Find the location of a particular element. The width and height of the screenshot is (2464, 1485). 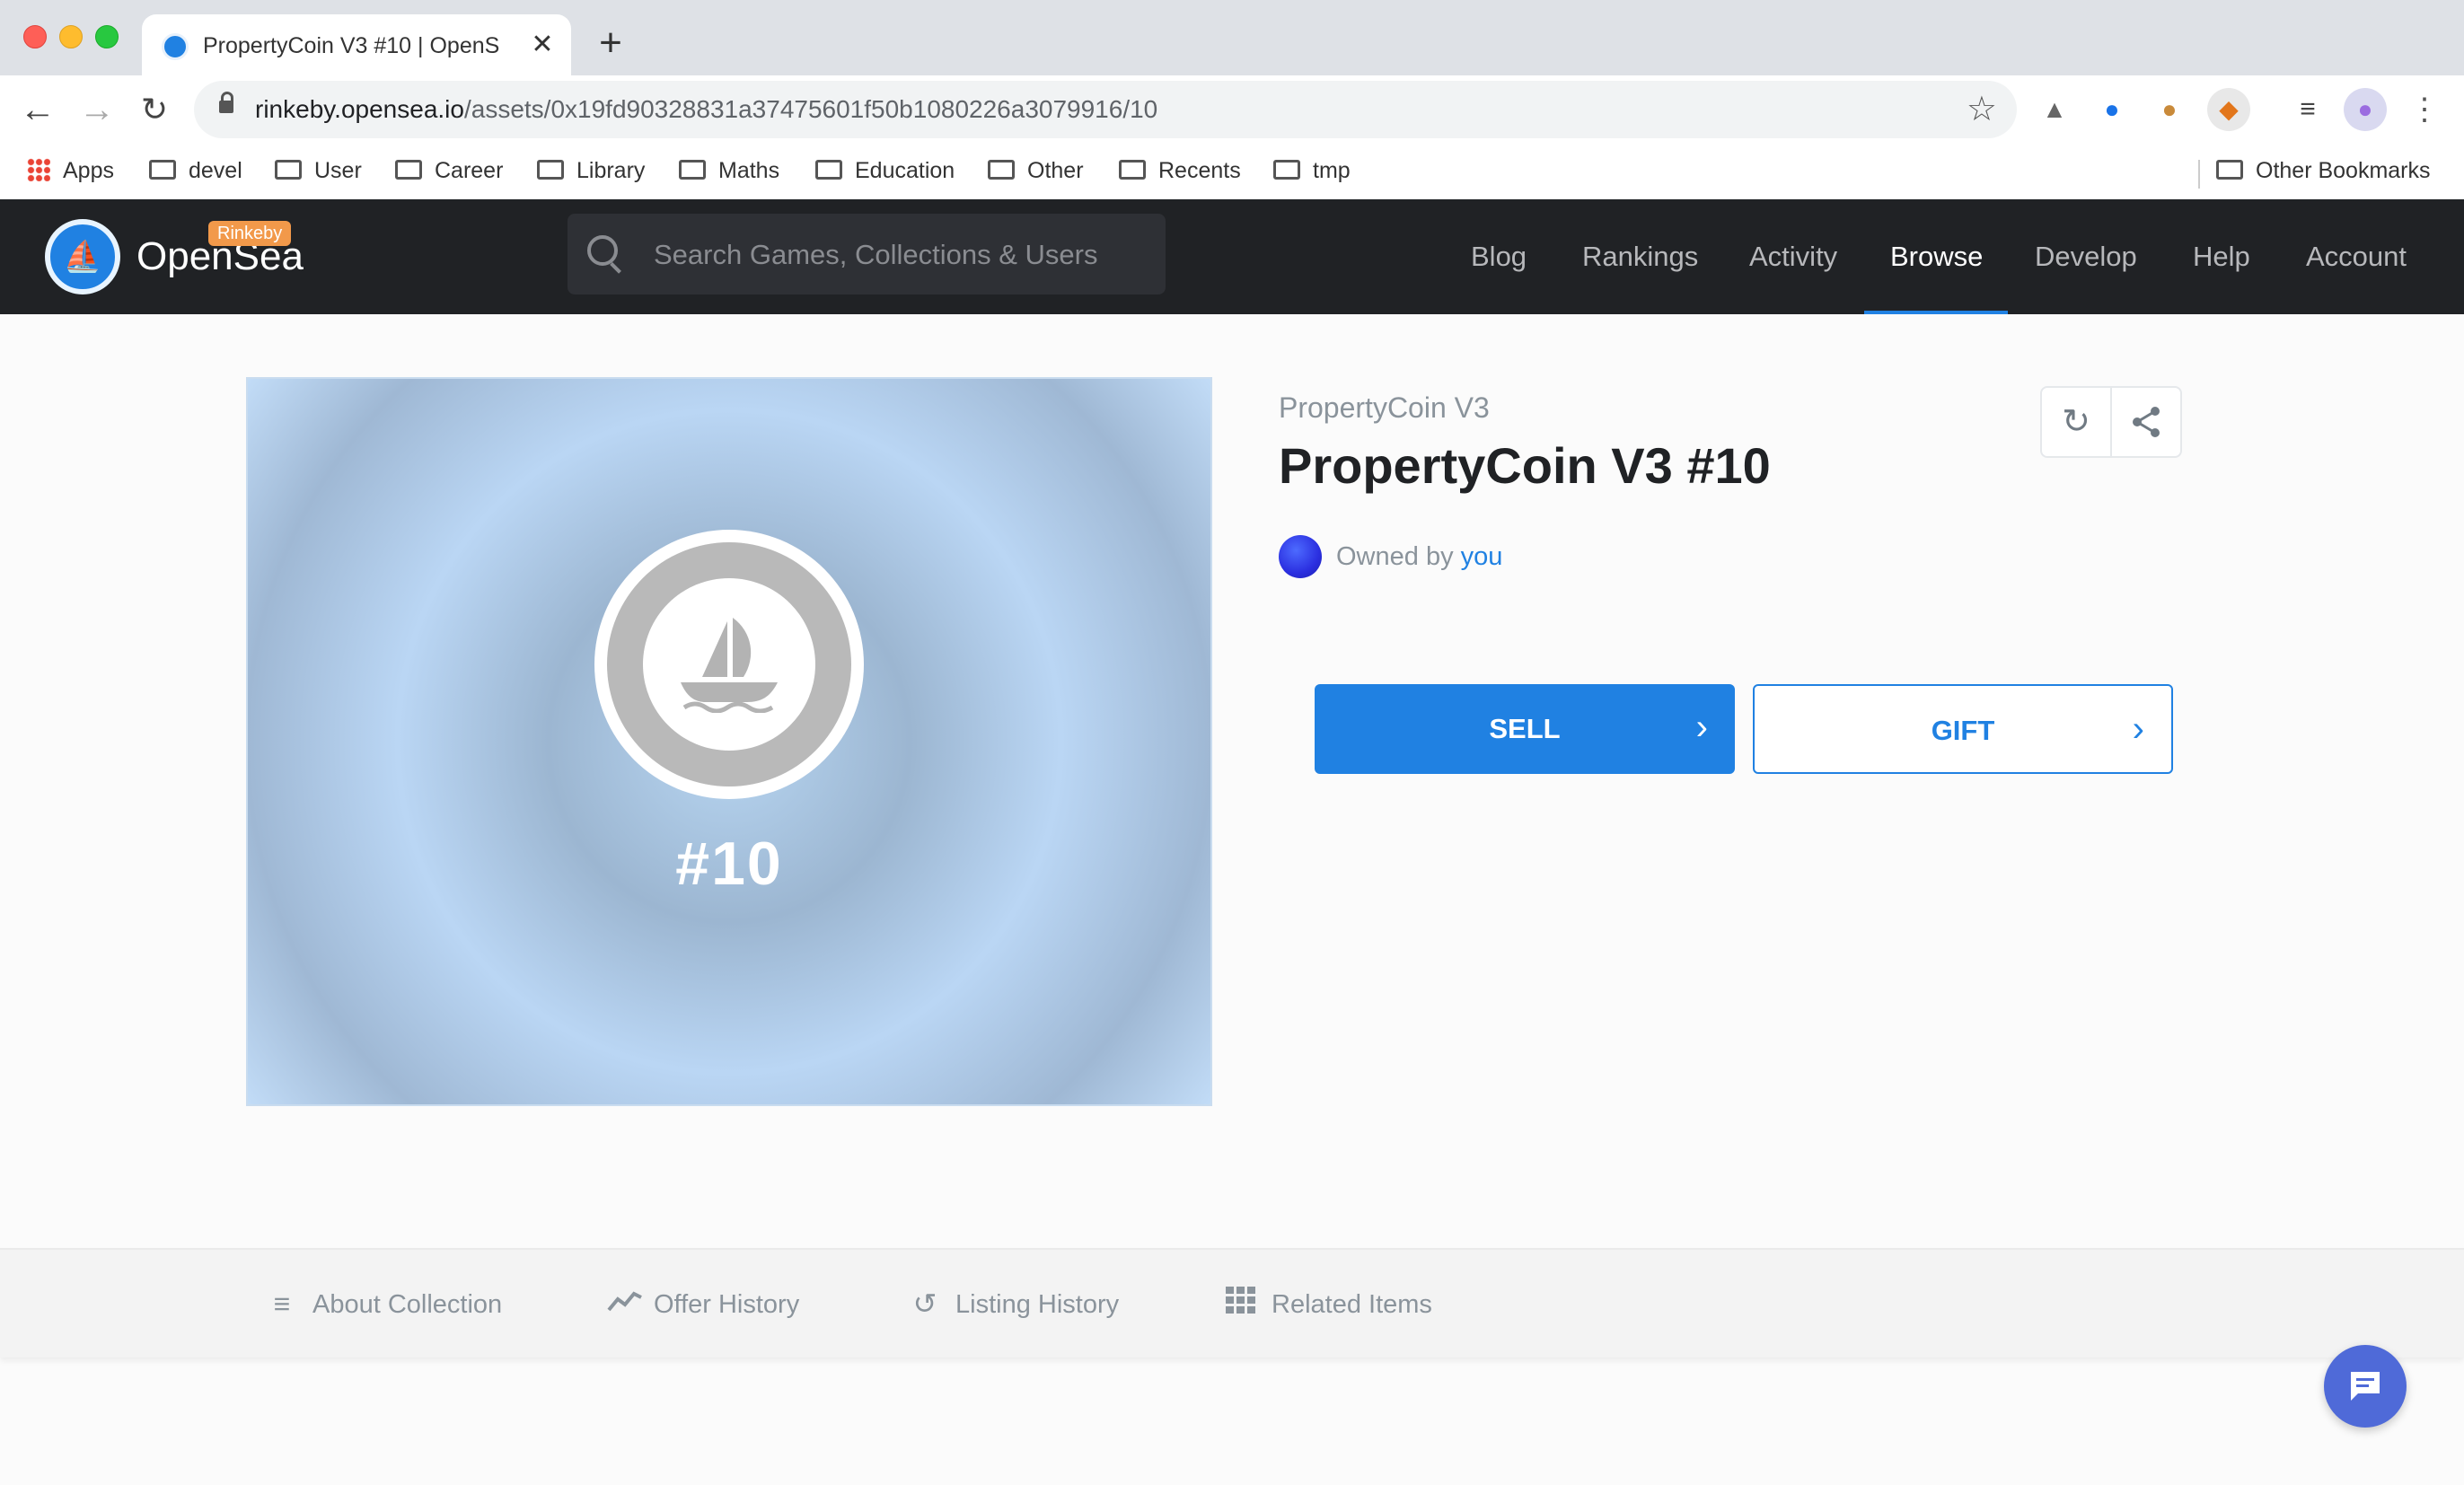

bookmark-label: User is located at coordinates (338, 170).